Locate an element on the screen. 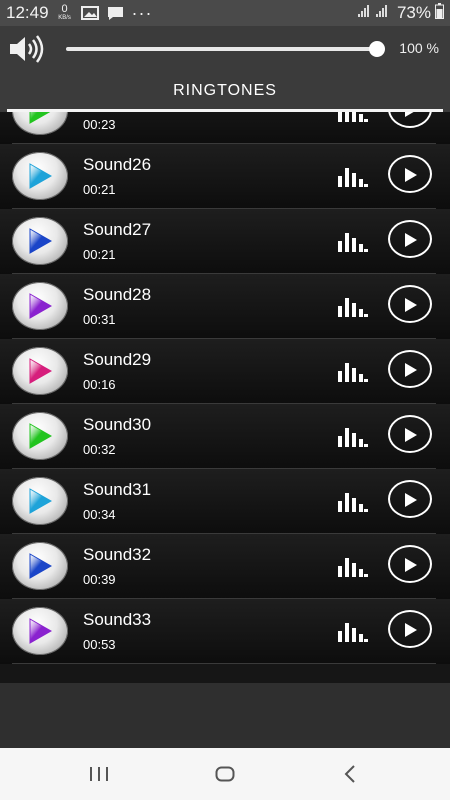 The width and height of the screenshot is (450, 800). gallery-notification-icon is located at coordinates (89, 13).